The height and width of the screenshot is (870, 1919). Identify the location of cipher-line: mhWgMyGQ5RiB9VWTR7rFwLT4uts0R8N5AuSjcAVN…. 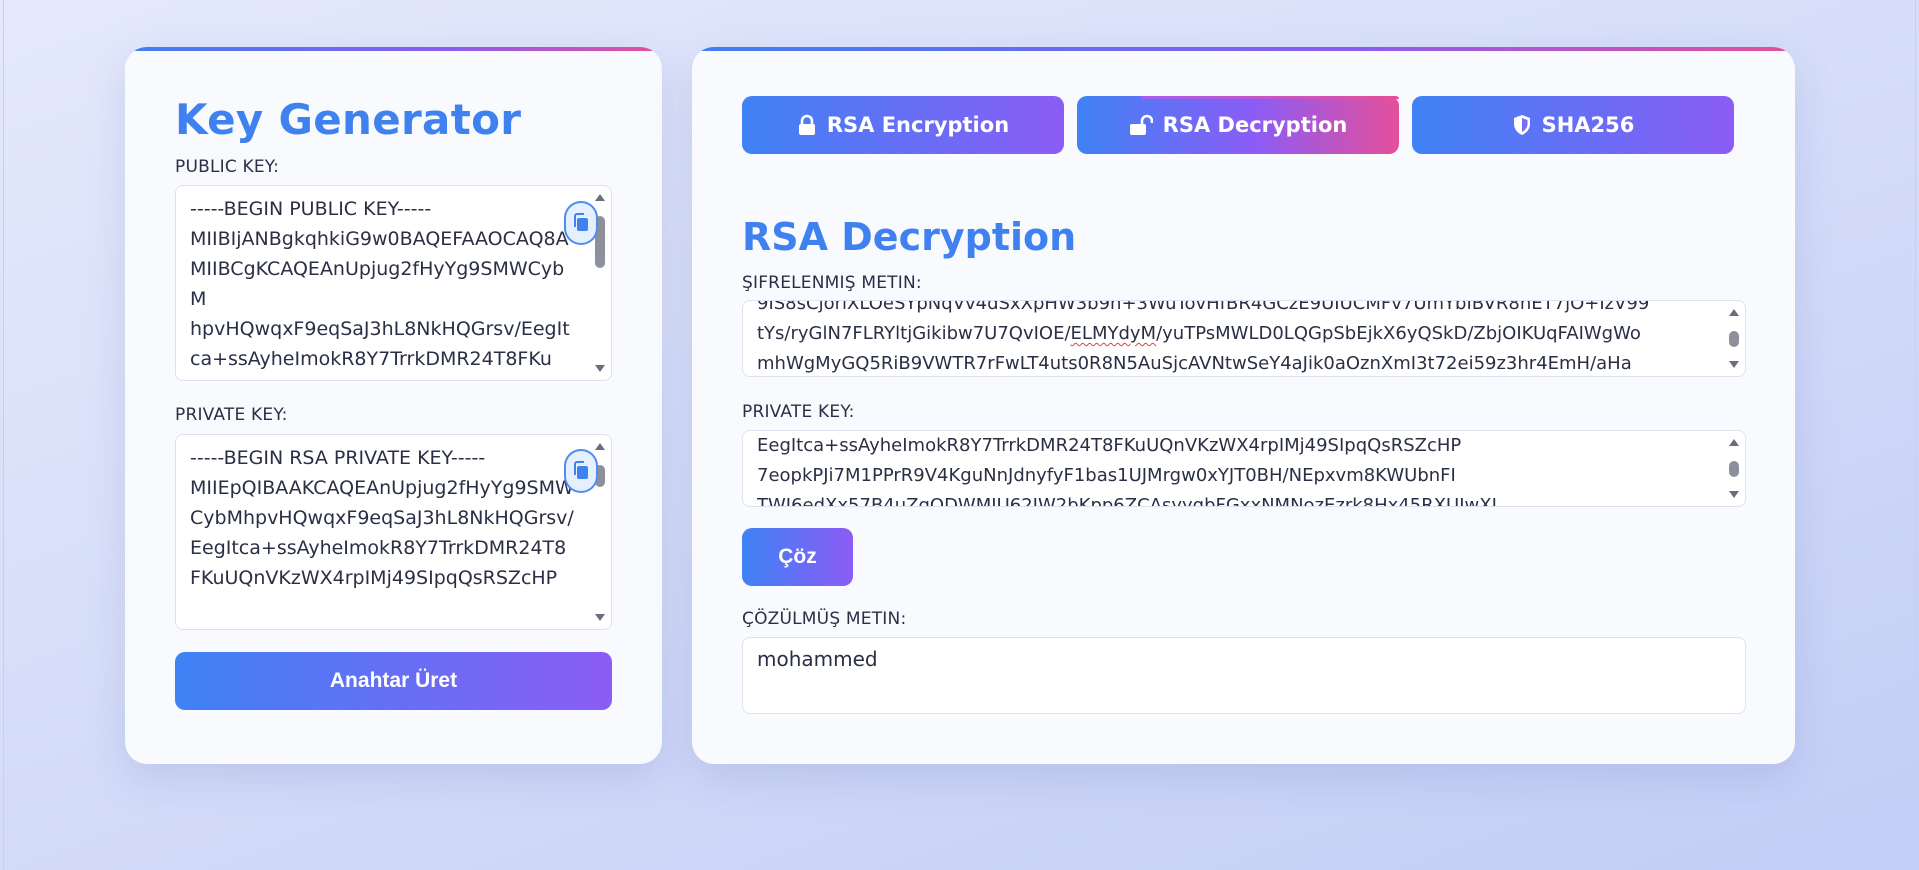
(1194, 363).